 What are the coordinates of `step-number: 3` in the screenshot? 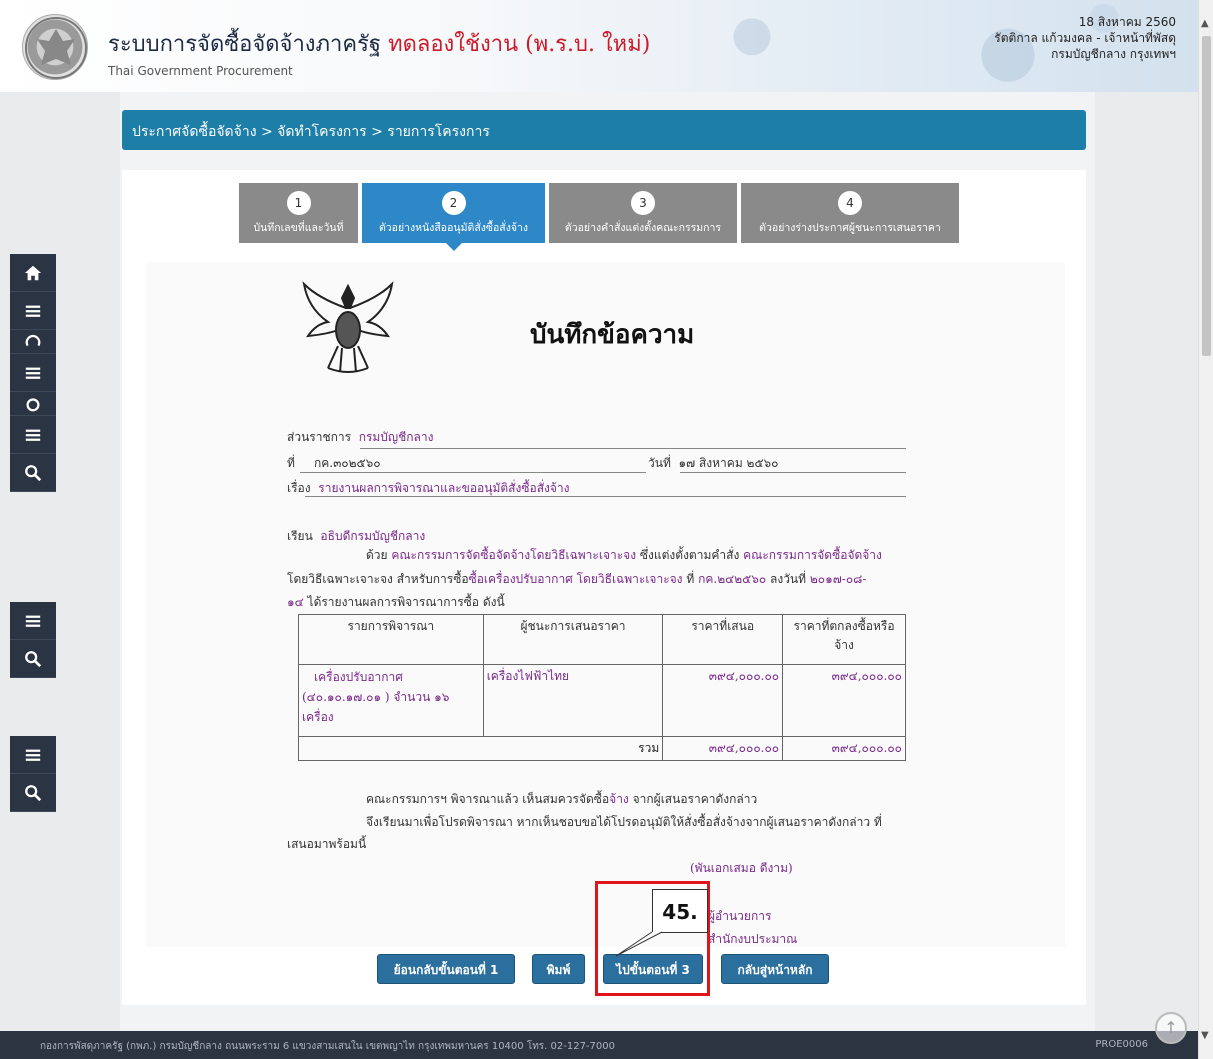 It's located at (643, 203).